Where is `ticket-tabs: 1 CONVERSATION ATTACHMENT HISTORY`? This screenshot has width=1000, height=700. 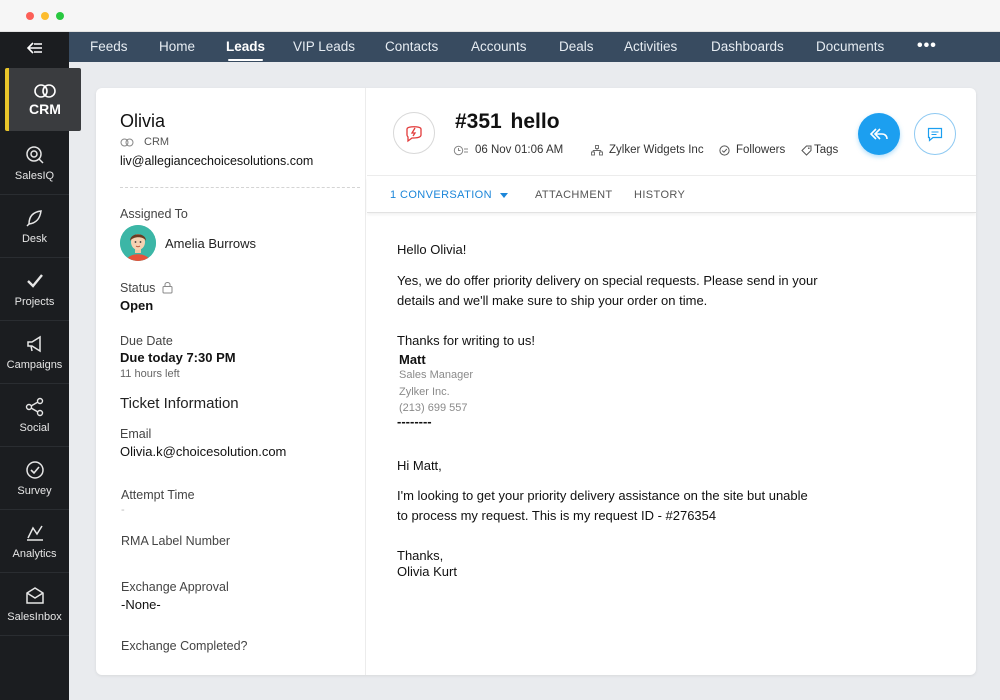 ticket-tabs: 1 CONVERSATION ATTACHMENT HISTORY is located at coordinates (671, 195).